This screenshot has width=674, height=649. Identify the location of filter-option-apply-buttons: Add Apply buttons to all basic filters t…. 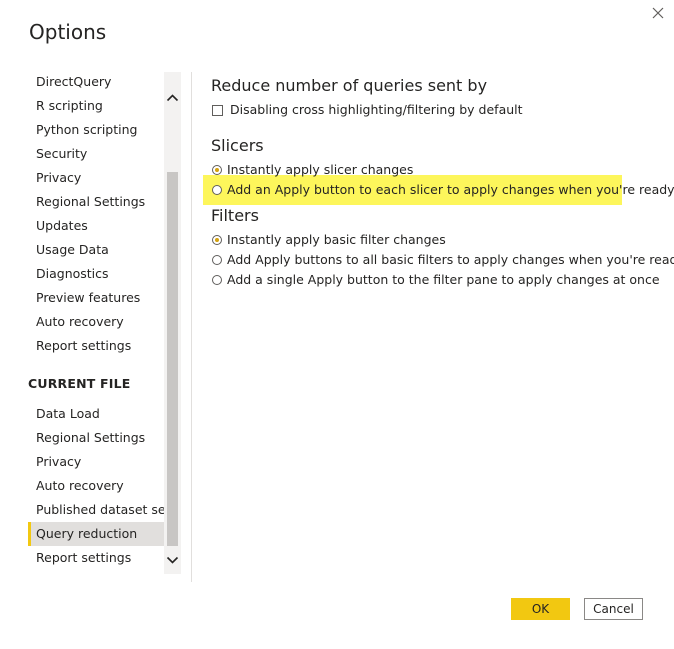
(443, 260).